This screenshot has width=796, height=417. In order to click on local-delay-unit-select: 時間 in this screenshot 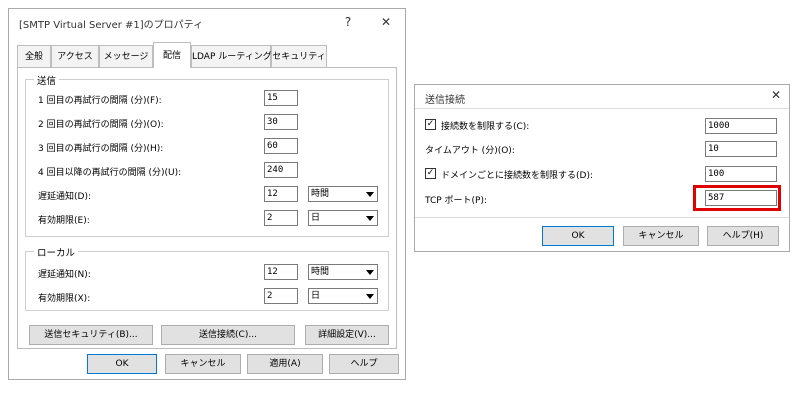, I will do `click(343, 272)`.